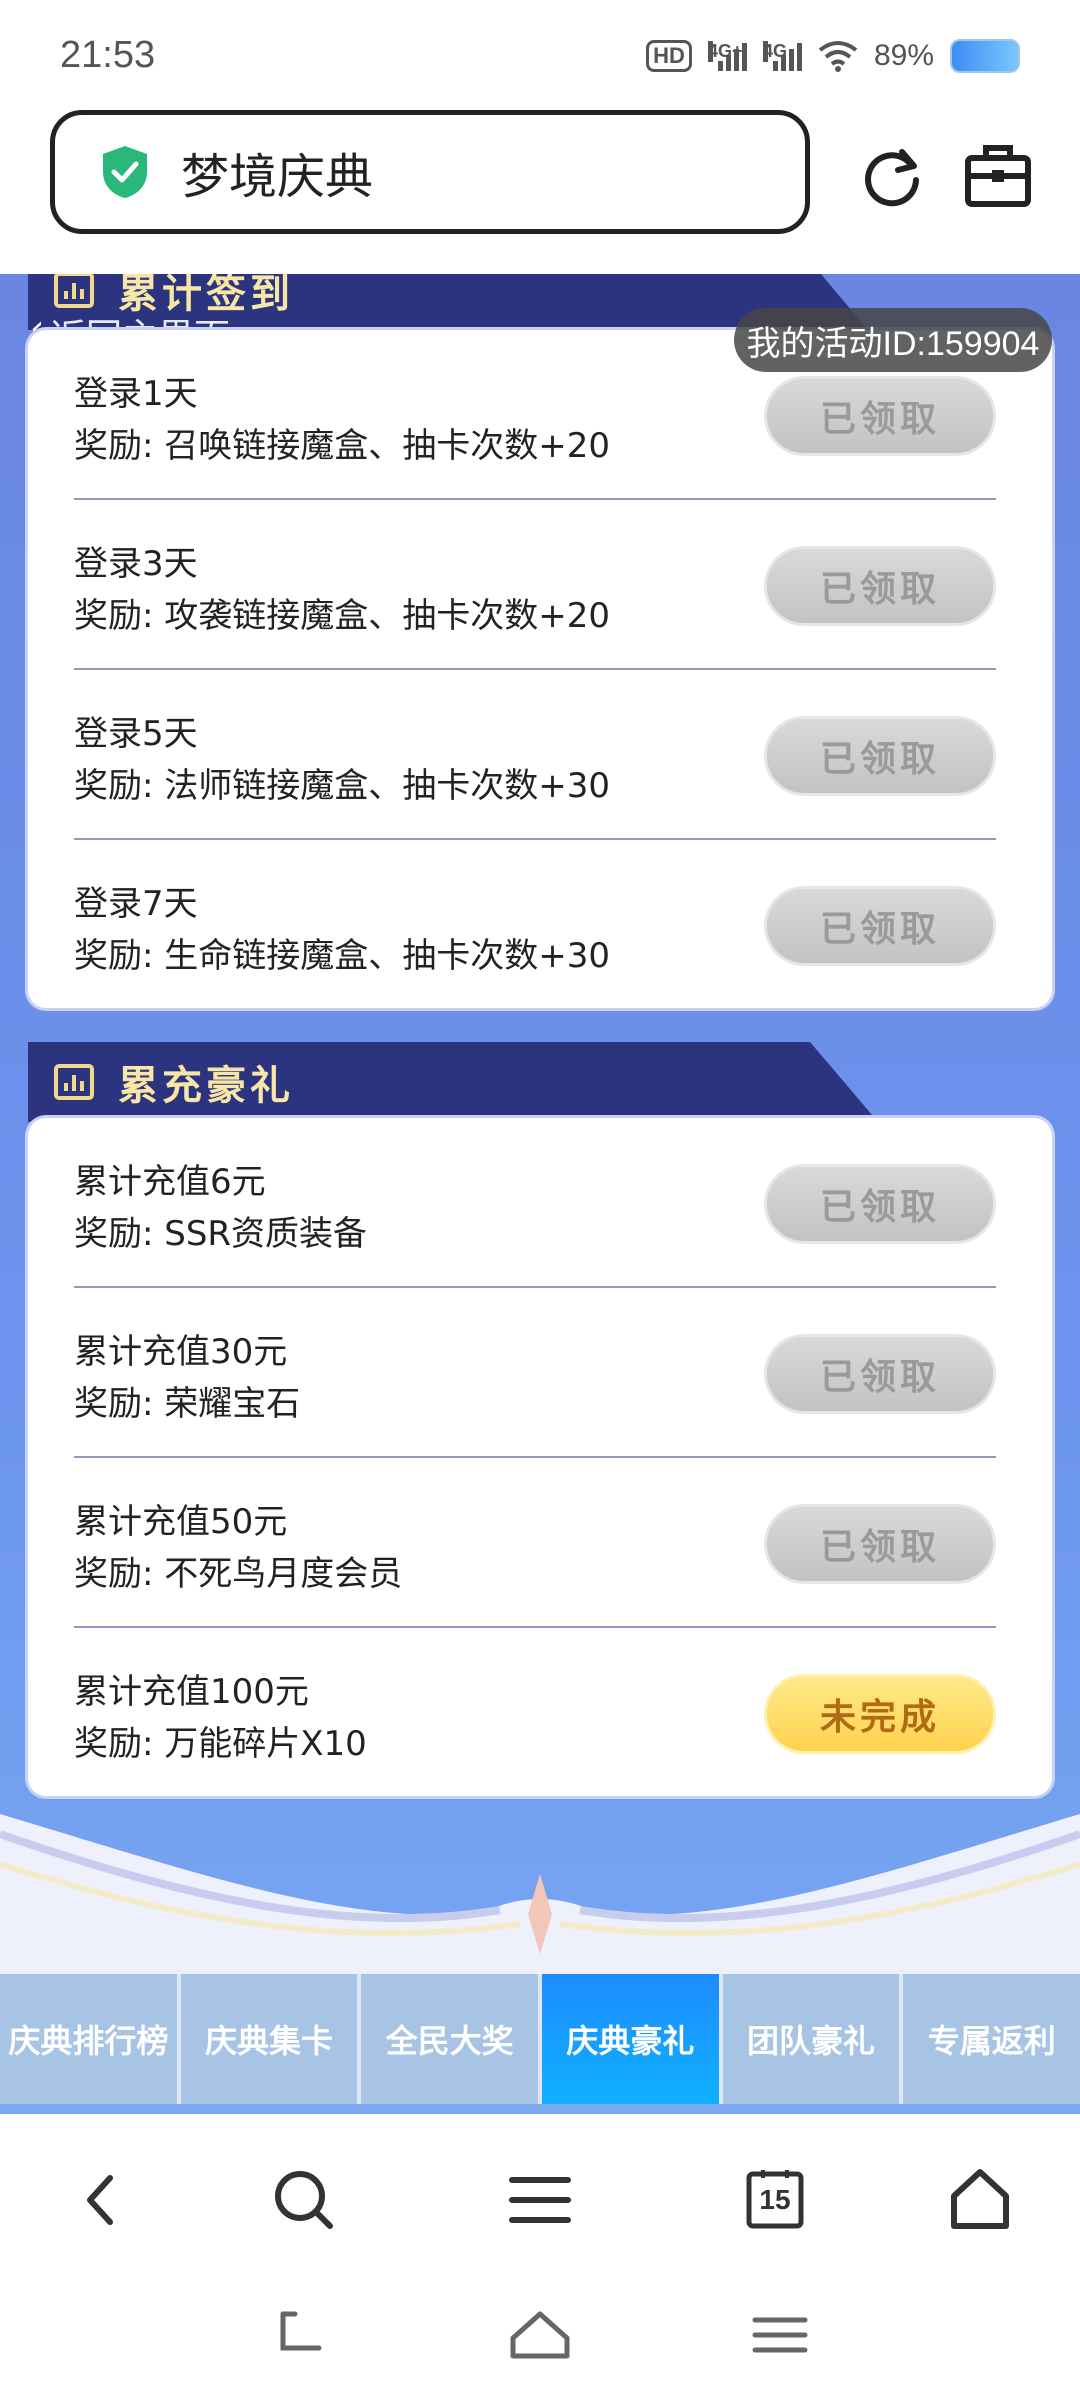  I want to click on home-icon, so click(980, 2199).